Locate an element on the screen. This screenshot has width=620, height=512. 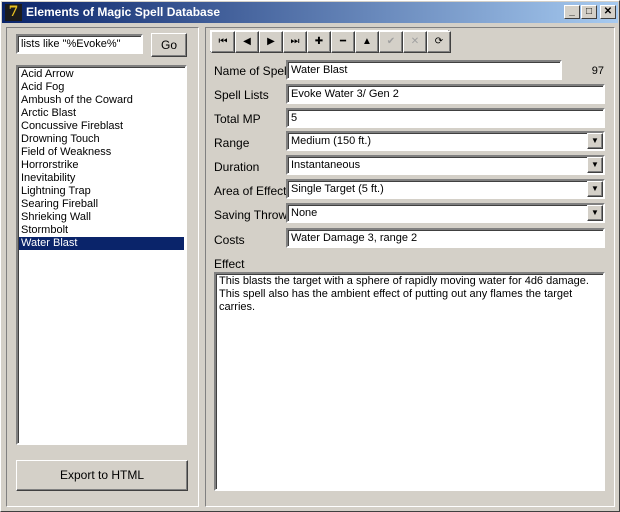
range-label: Range is located at coordinates (232, 143).